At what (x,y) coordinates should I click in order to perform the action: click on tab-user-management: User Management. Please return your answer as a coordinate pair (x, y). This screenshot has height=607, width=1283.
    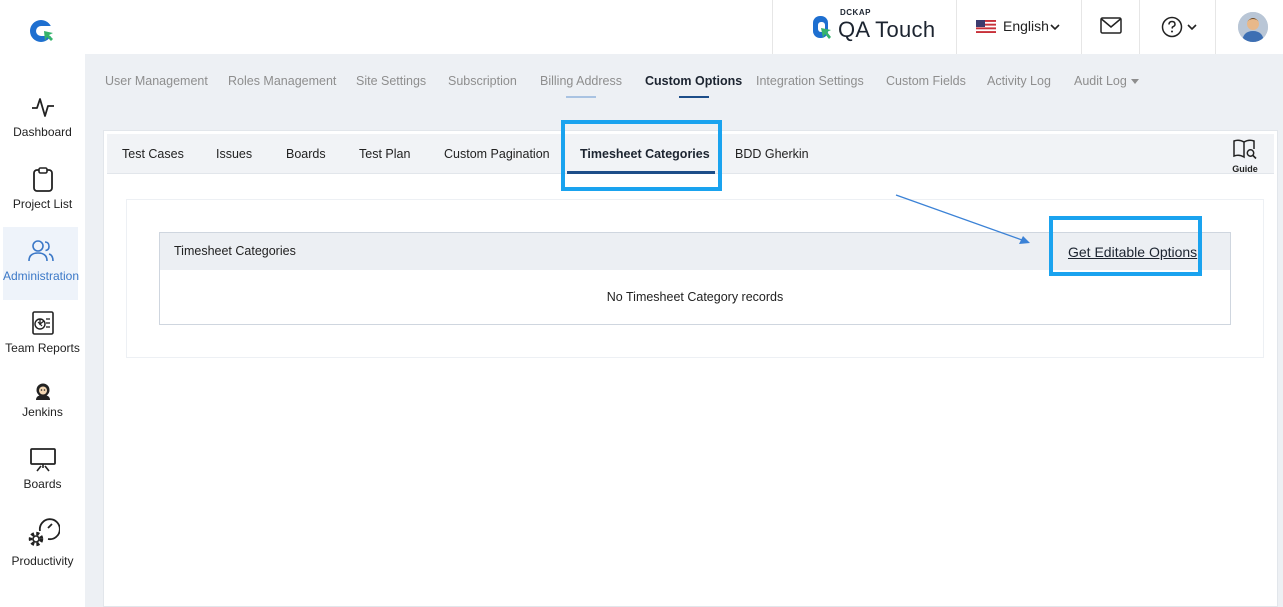
    Looking at the image, I should click on (156, 81).